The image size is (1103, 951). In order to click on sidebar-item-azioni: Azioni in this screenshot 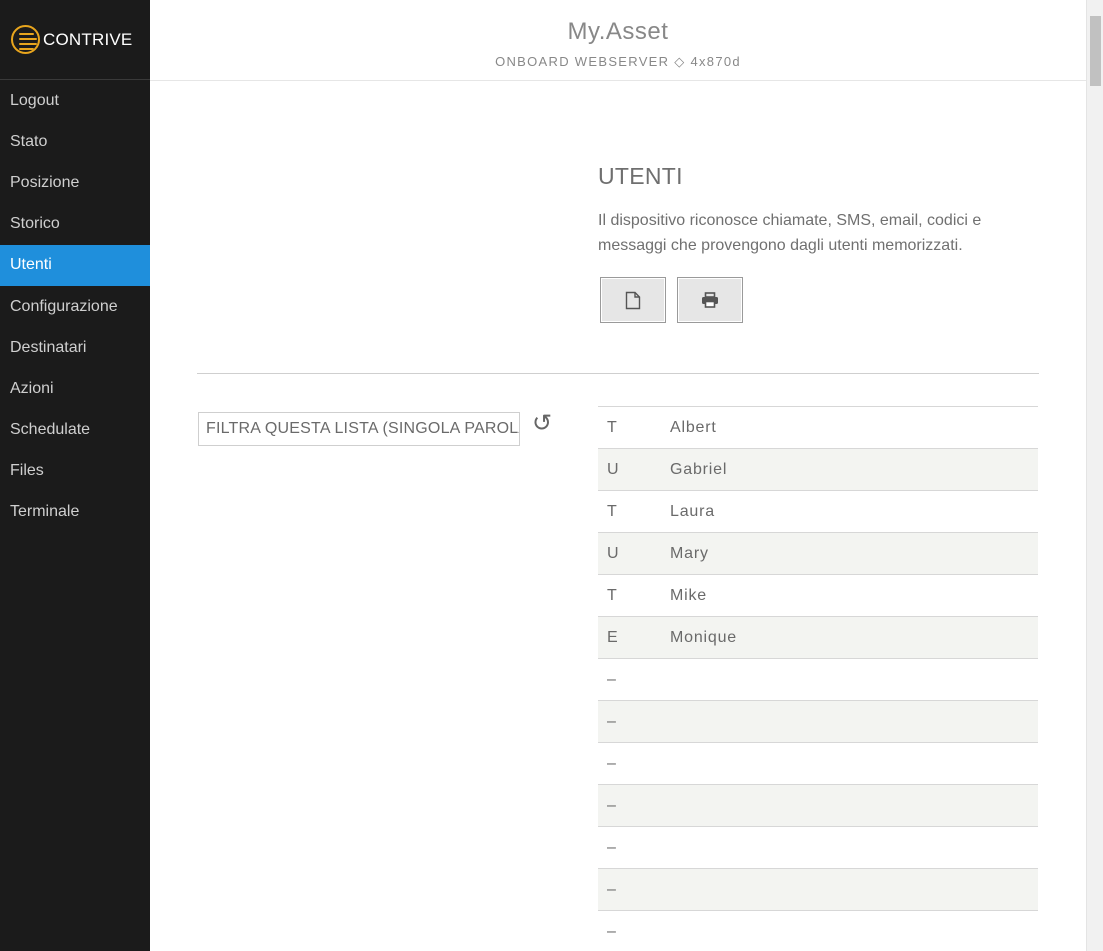, I will do `click(75, 388)`.